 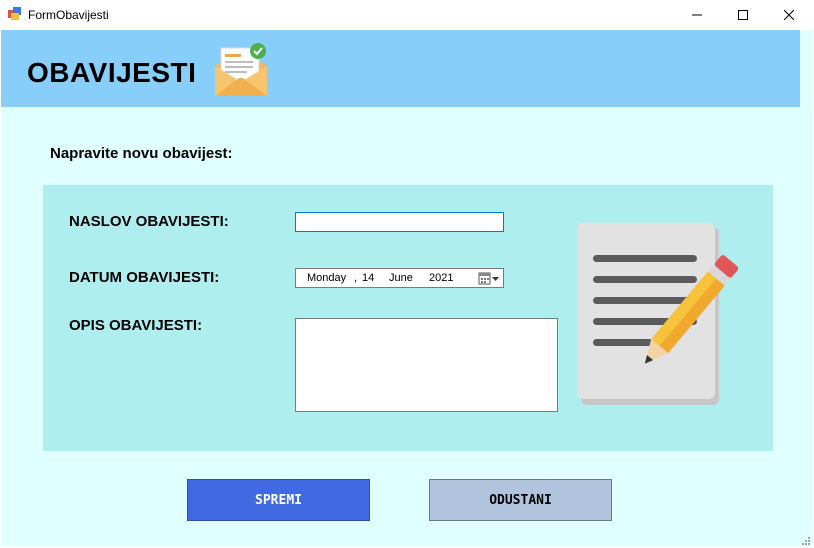 I want to click on date-picker: Monday , 14 June 2021, so click(x=399, y=278).